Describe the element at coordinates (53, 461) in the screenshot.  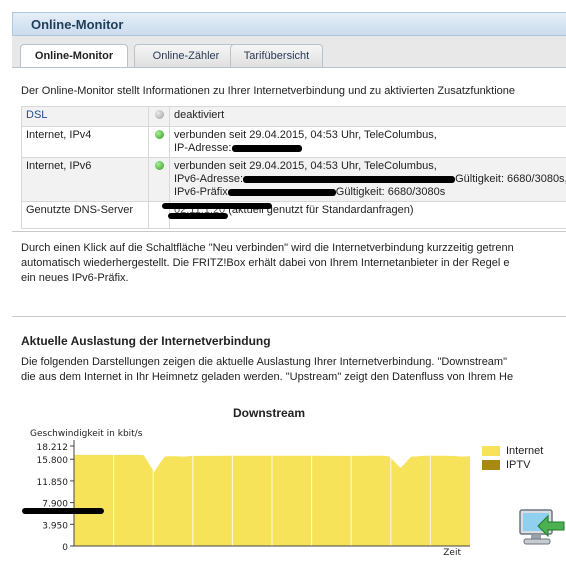
I see `y-tick-label: 15.800` at that location.